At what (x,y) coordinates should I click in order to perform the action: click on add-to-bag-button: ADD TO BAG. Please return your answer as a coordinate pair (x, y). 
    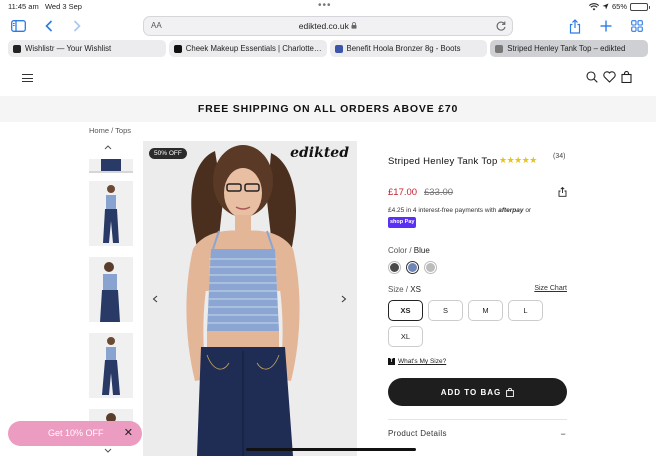
    Looking at the image, I should click on (477, 392).